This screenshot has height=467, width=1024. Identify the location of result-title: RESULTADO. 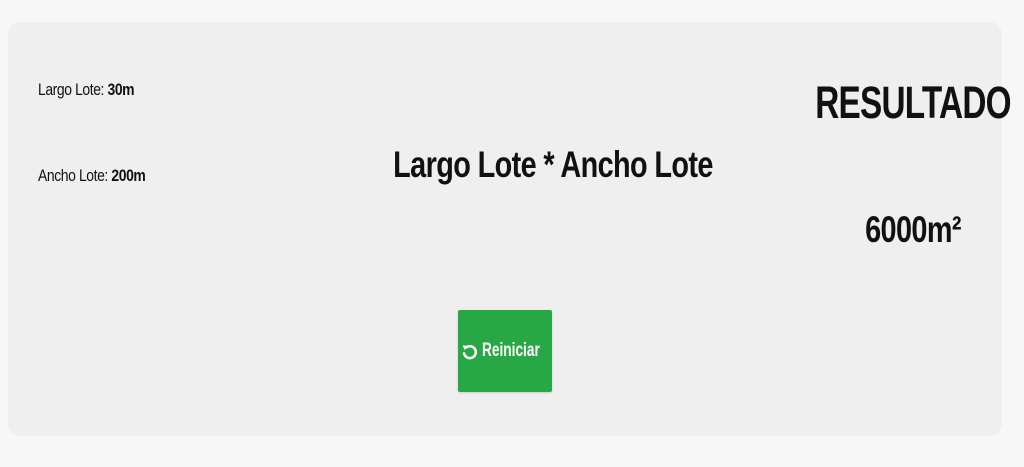
(913, 102).